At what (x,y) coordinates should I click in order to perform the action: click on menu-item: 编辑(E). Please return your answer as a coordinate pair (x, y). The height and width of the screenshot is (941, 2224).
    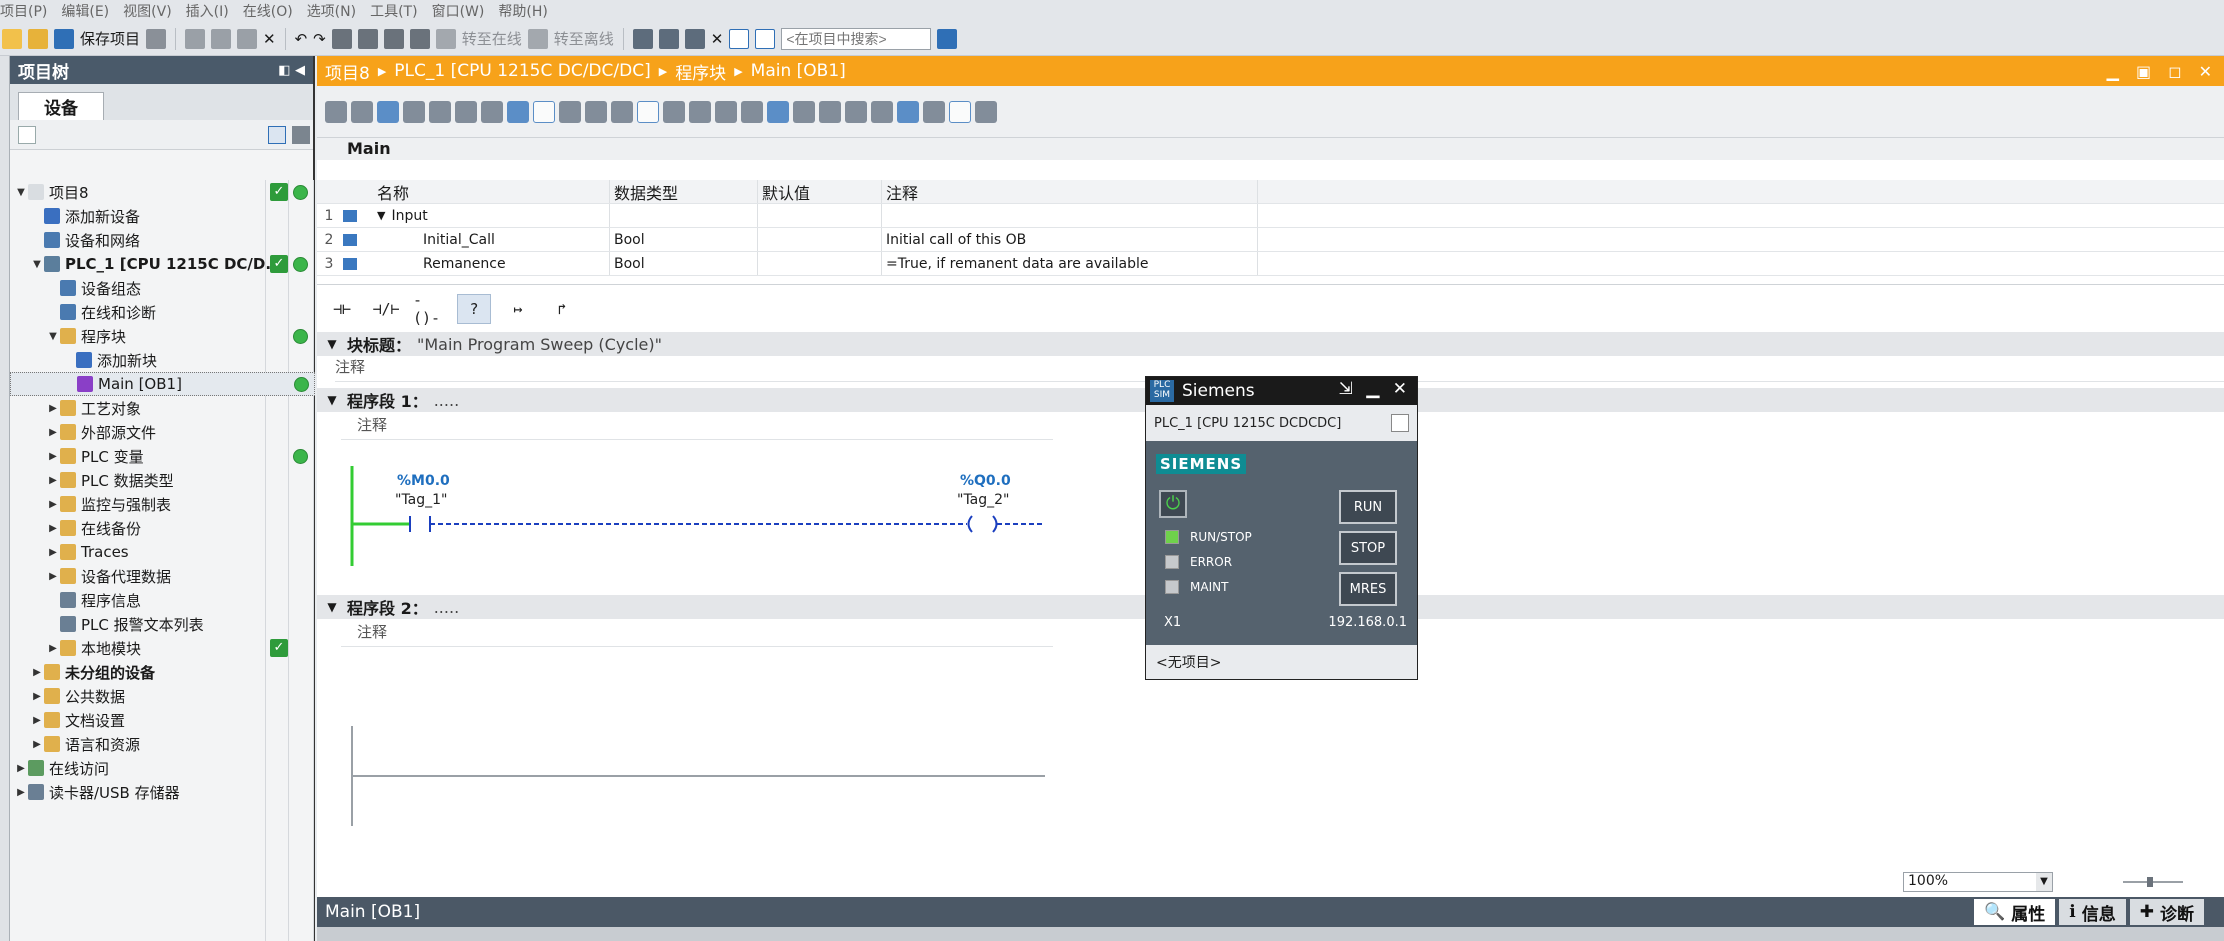
    Looking at the image, I should click on (92, 11).